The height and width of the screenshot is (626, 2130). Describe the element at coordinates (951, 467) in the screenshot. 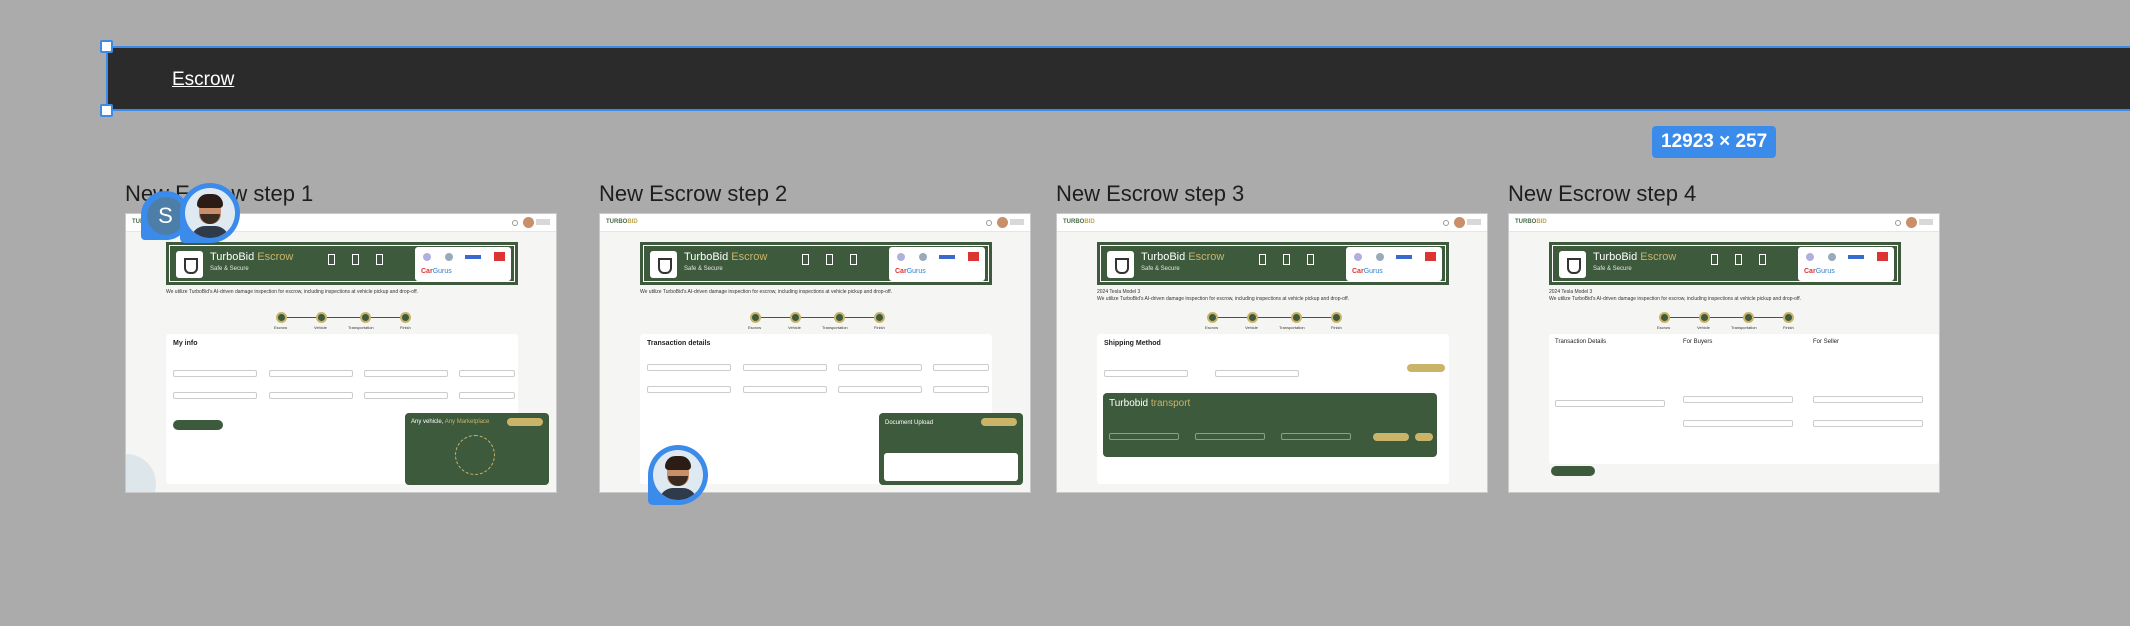

I see `upload-dropzone` at that location.